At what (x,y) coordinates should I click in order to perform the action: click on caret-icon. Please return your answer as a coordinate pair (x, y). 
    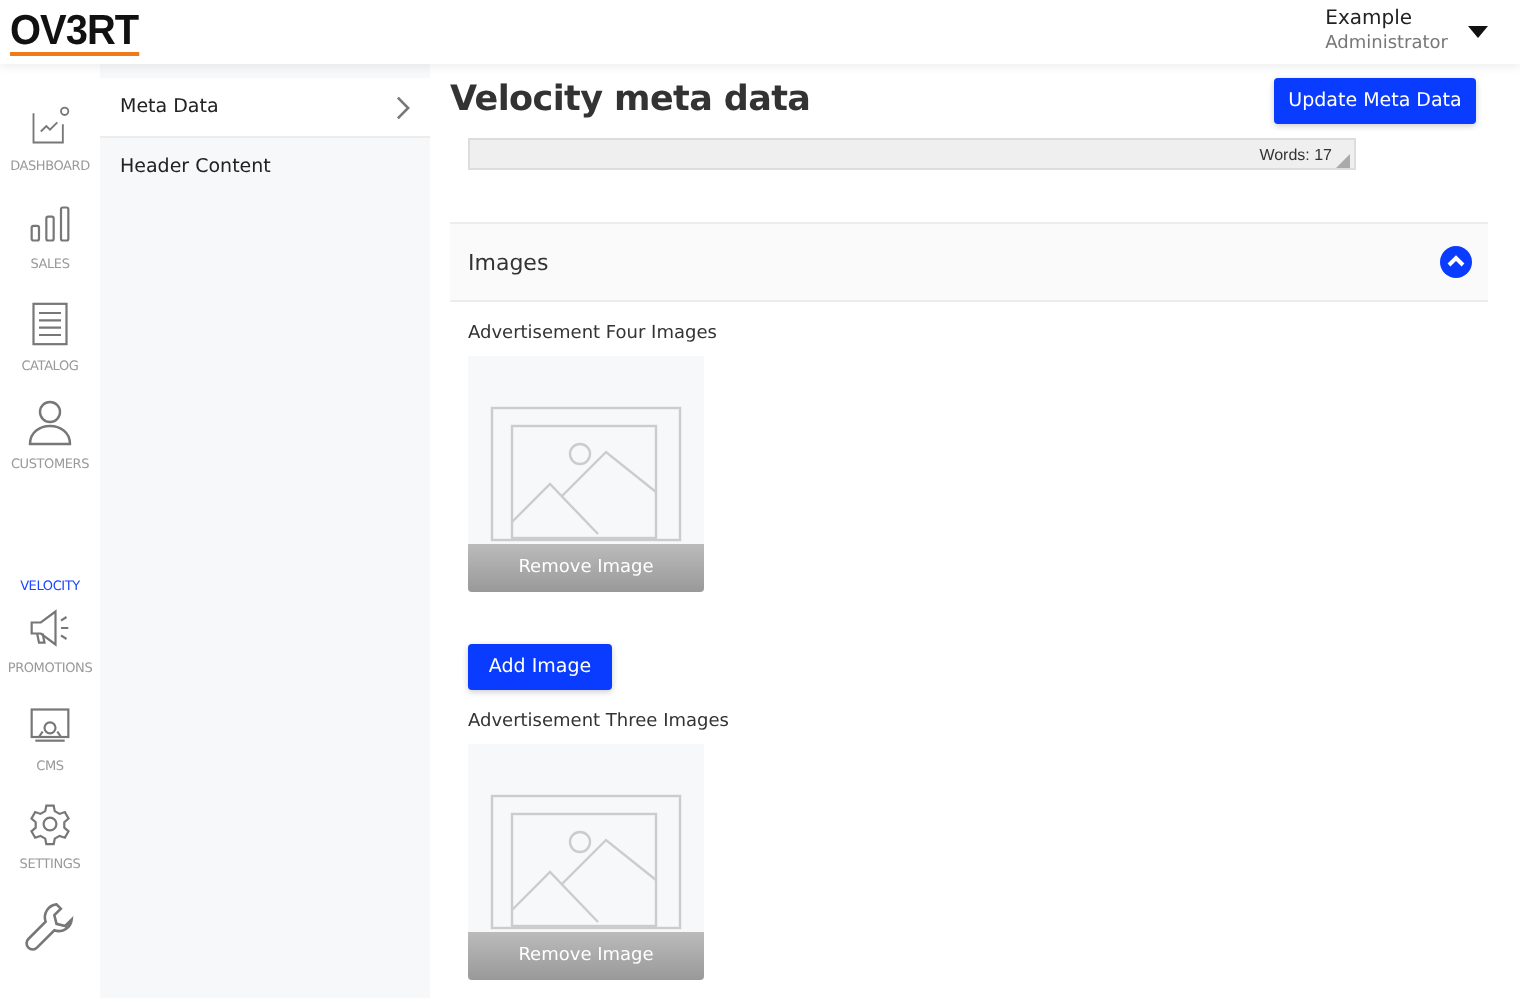
    Looking at the image, I should click on (1478, 32).